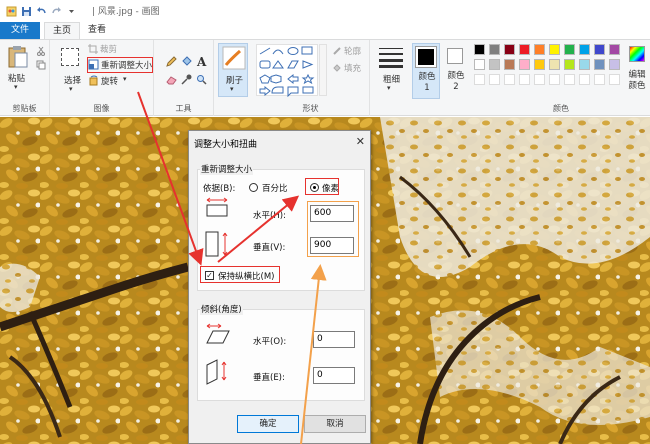 Image resolution: width=650 pixels, height=444 pixels. I want to click on brushes-button: 刷子 ▾, so click(233, 70).